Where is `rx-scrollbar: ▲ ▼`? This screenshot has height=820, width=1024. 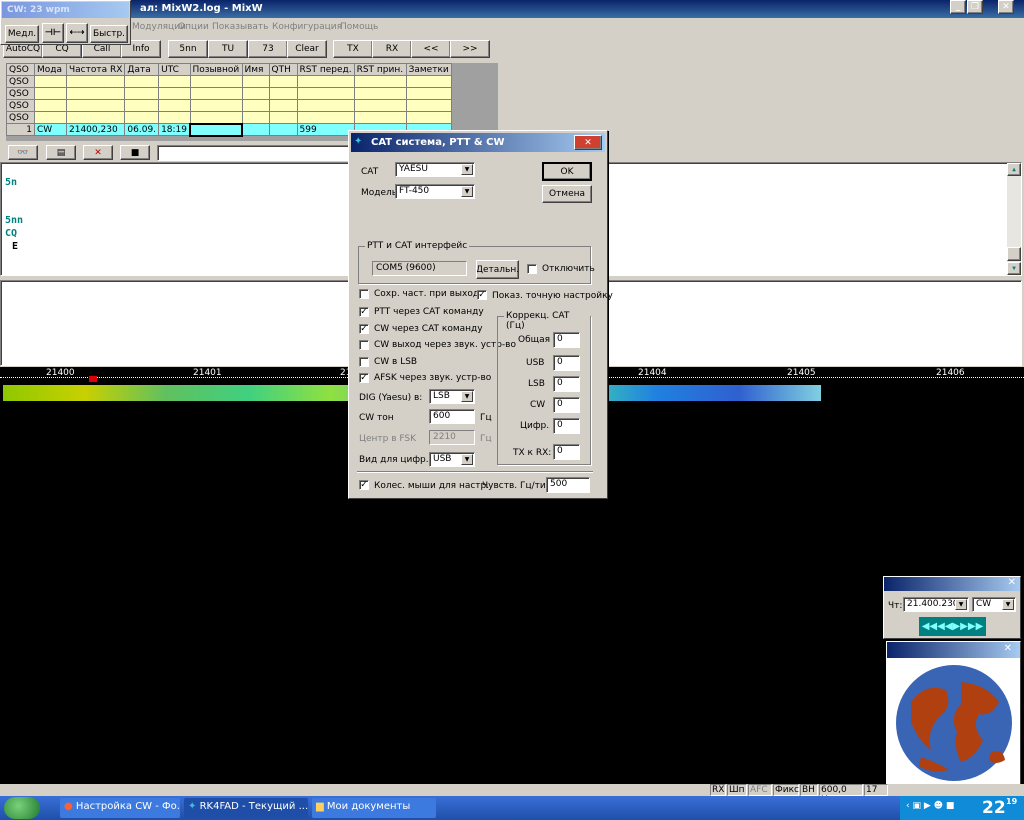
rx-scrollbar: ▲ ▼ is located at coordinates (1014, 219).